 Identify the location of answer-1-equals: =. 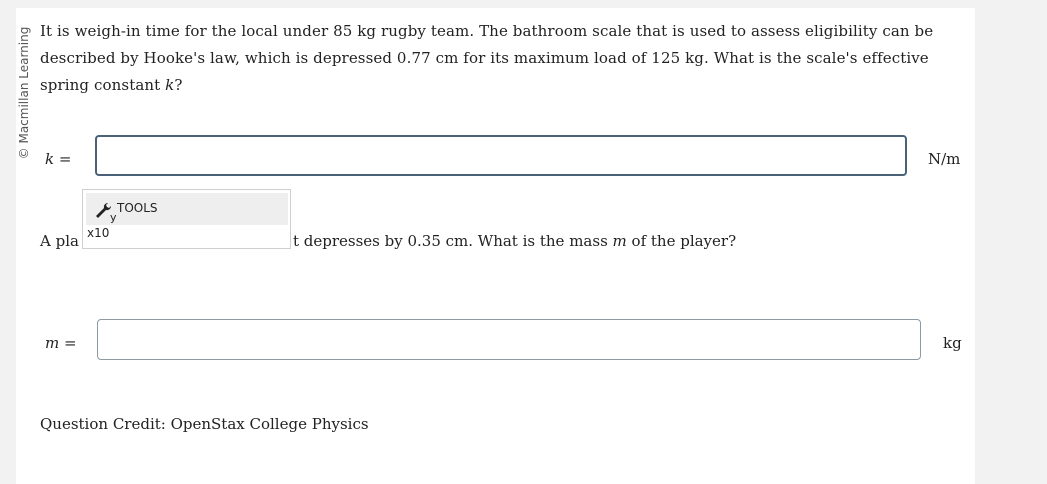
(63, 159).